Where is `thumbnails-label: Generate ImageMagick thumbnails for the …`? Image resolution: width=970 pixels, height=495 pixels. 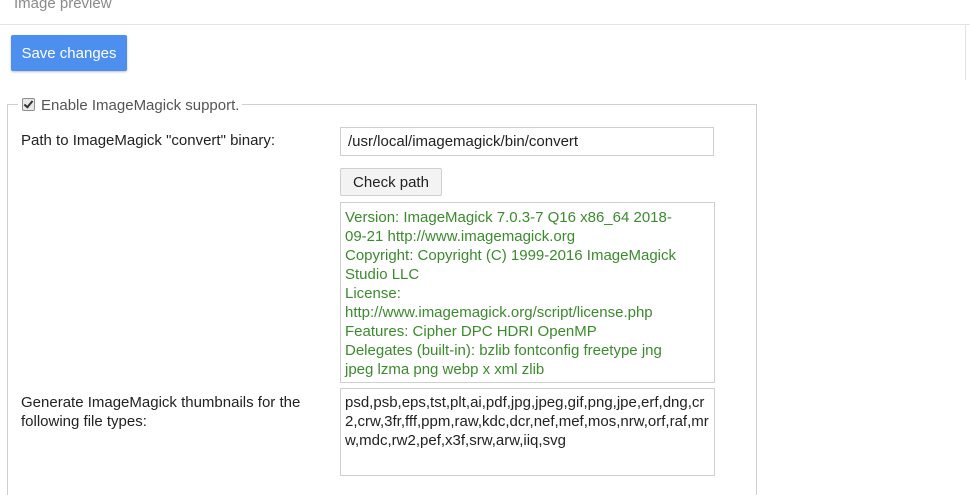 thumbnails-label: Generate ImageMagick thumbnails for the … is located at coordinates (160, 412).